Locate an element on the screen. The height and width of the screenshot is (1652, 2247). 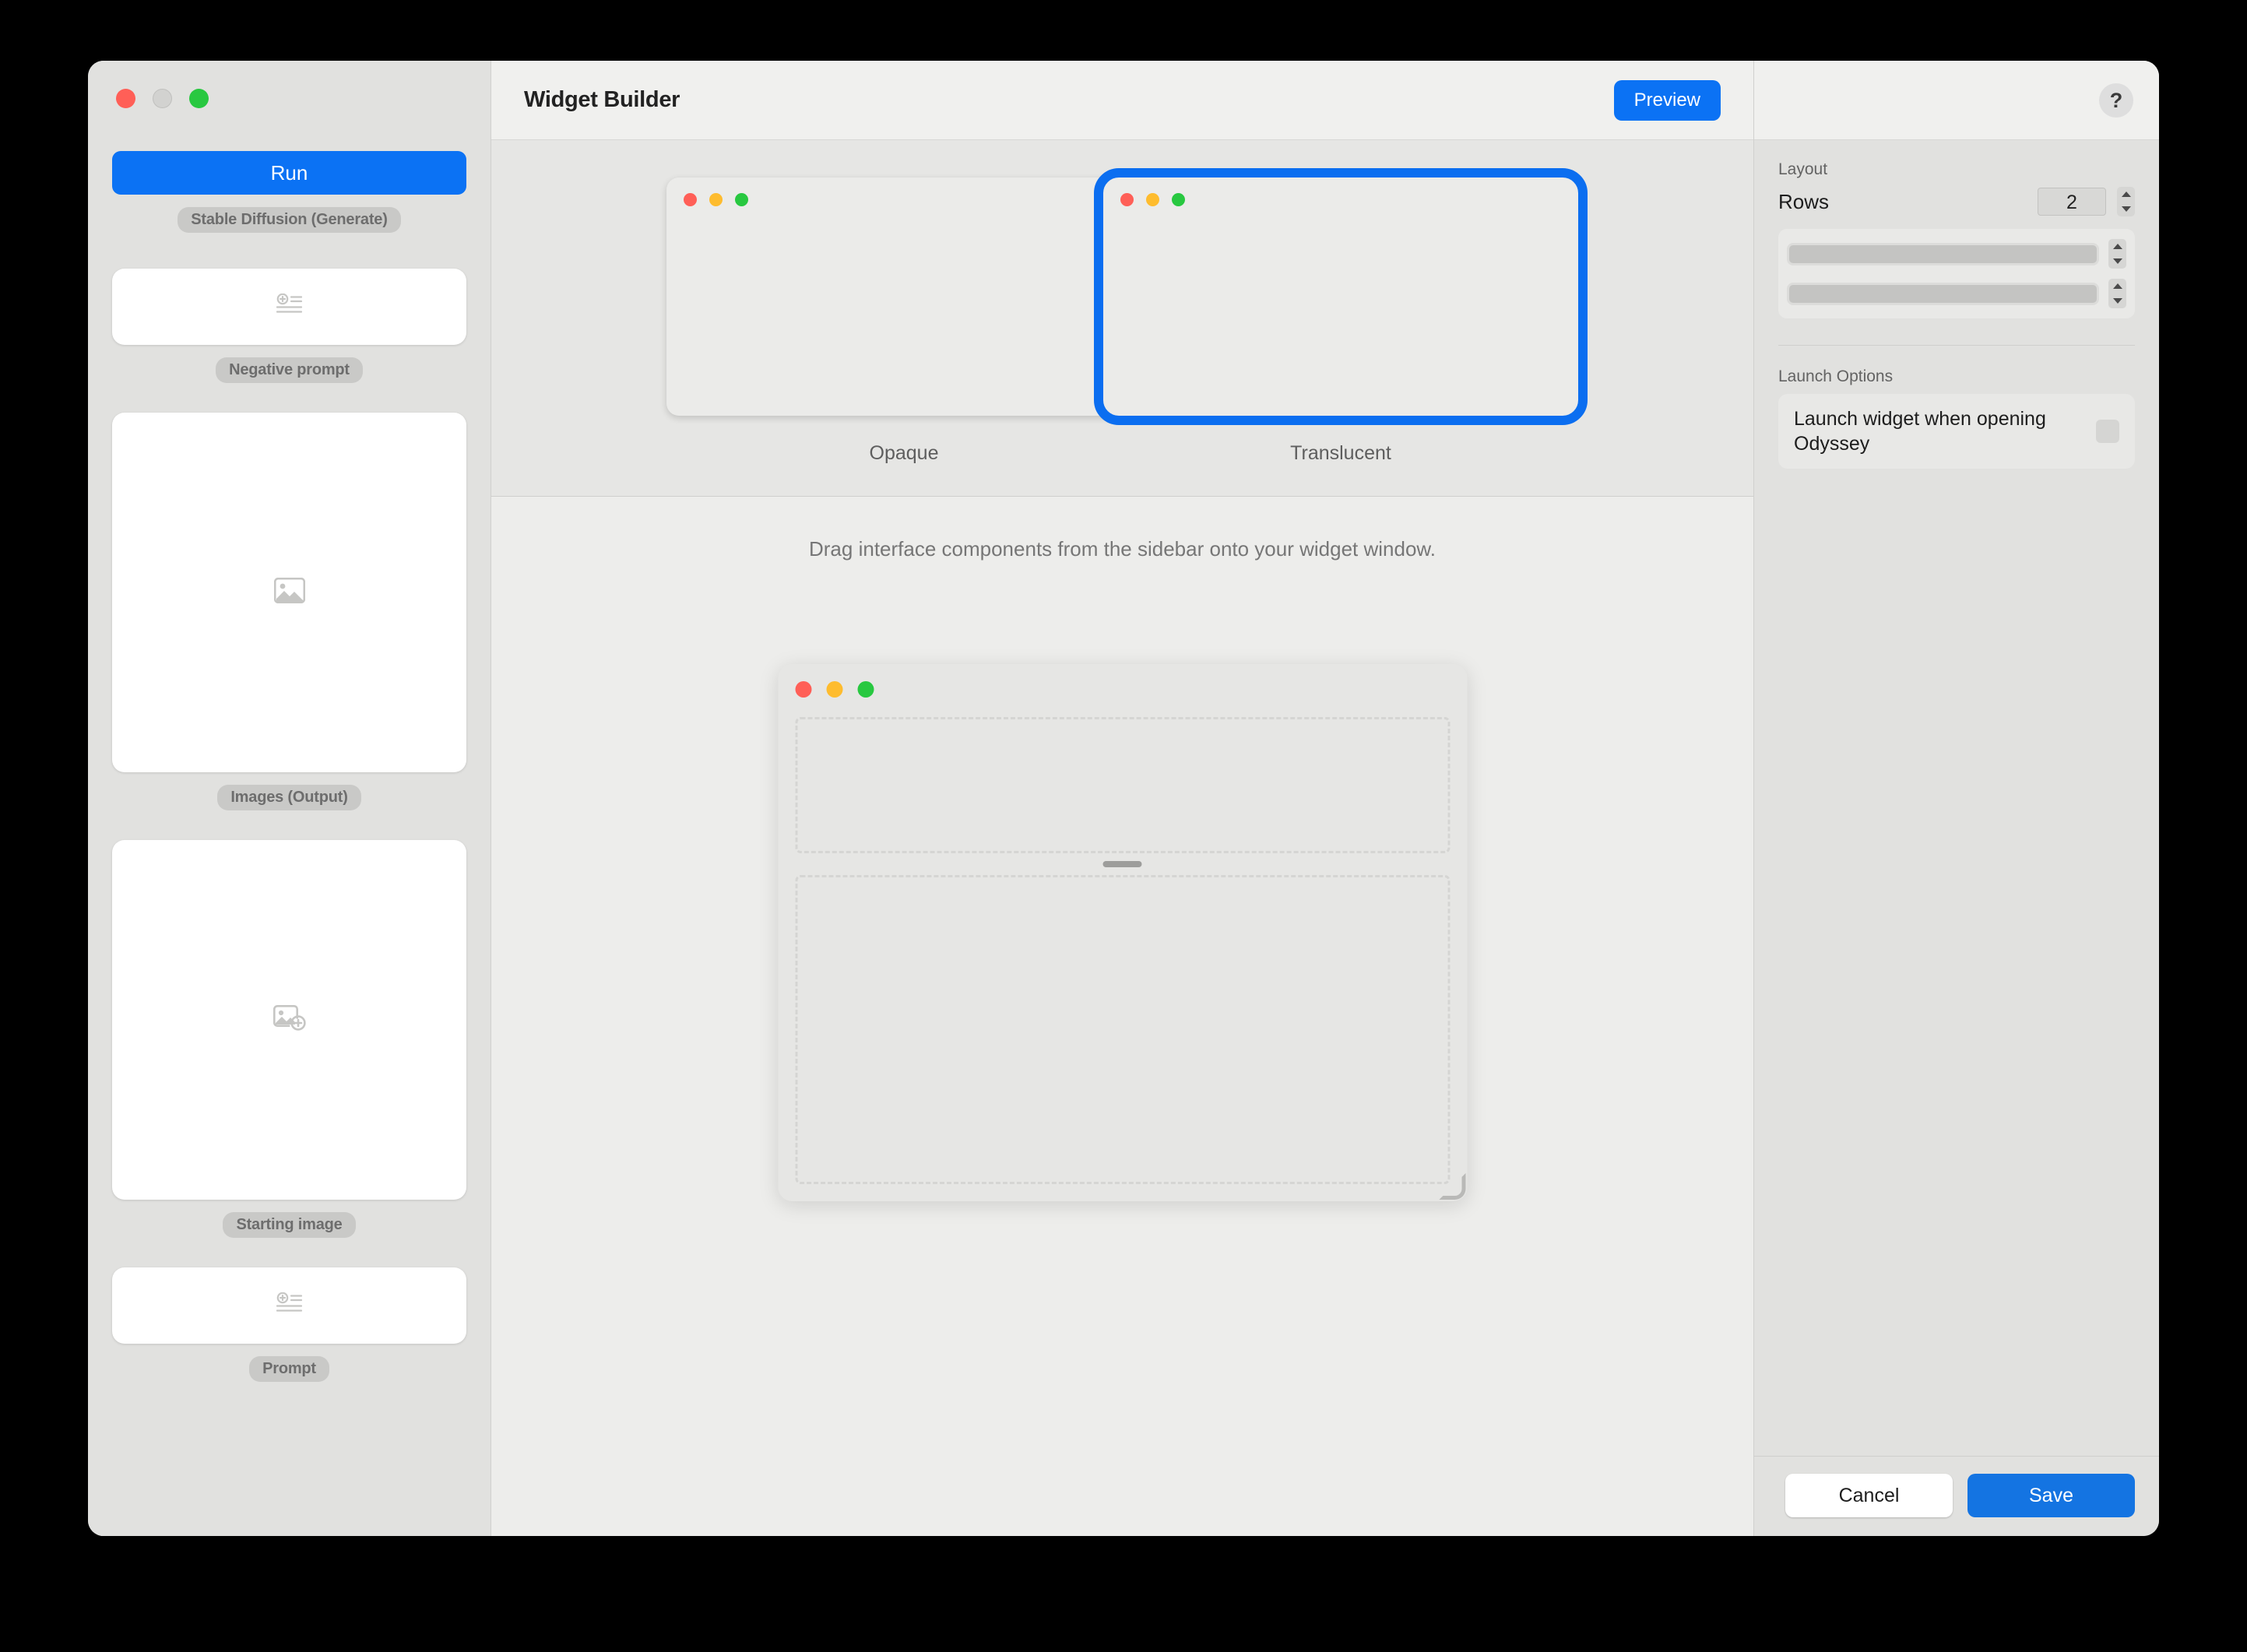
node-badge-wrap: Stable Diffusion (Generate) is located at coordinates (289, 220).